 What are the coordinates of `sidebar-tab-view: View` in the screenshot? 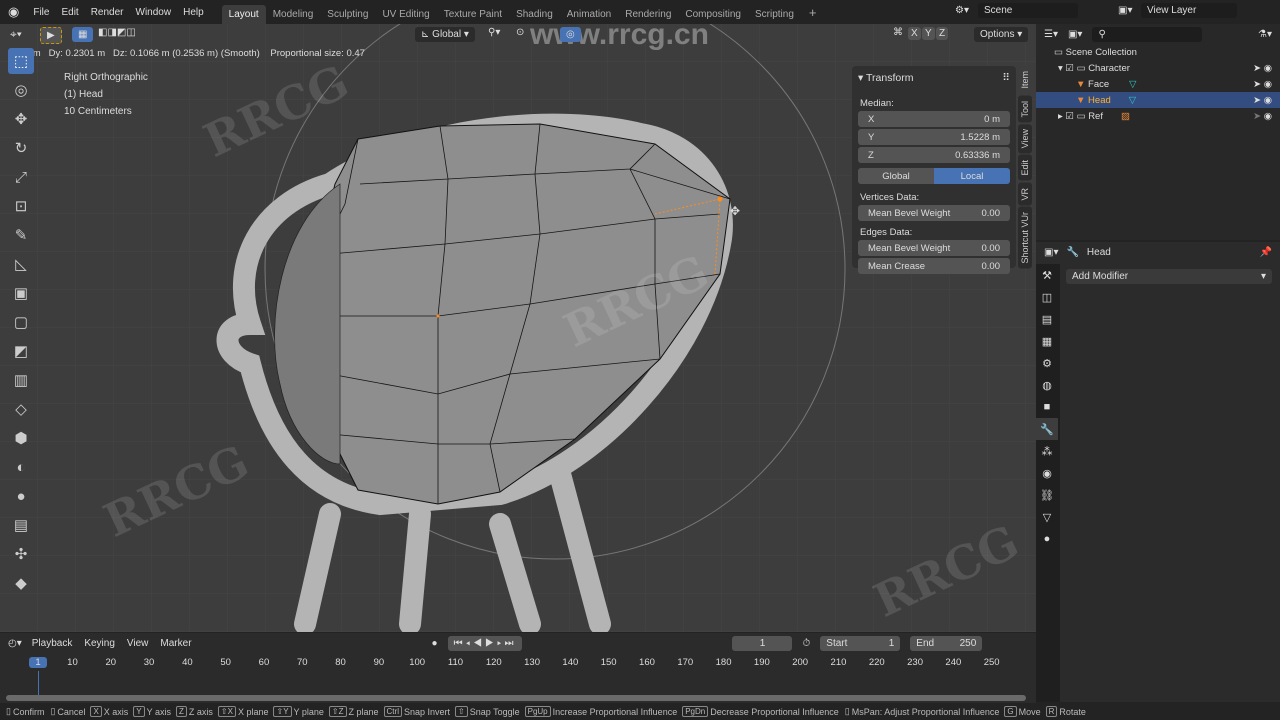 It's located at (1025, 139).